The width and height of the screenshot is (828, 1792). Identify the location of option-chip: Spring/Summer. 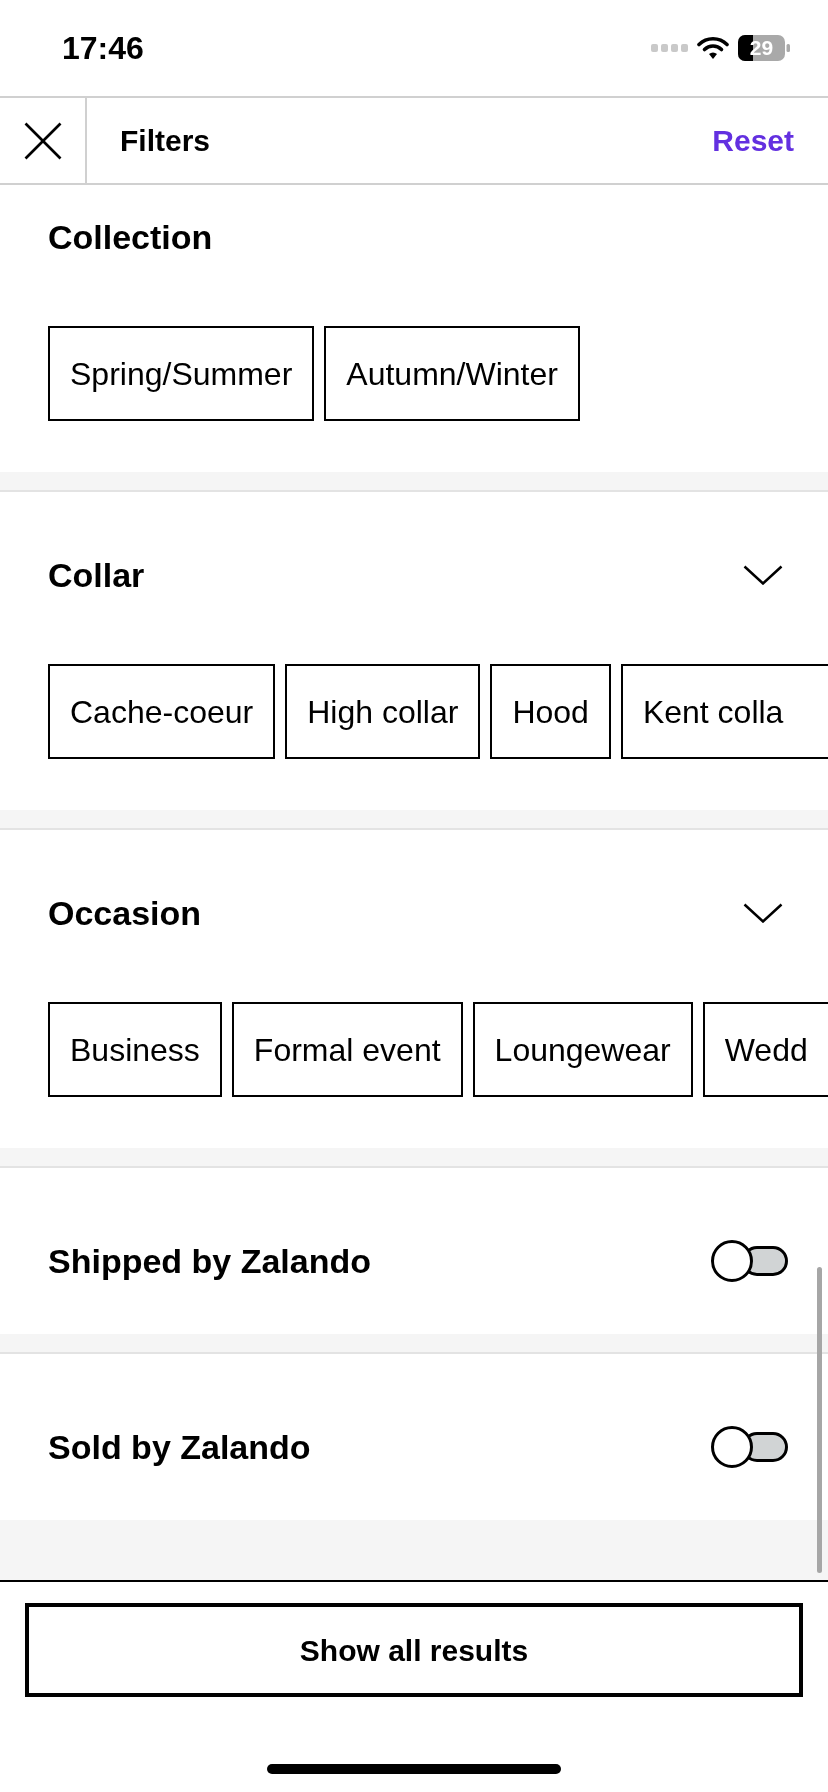
(181, 373).